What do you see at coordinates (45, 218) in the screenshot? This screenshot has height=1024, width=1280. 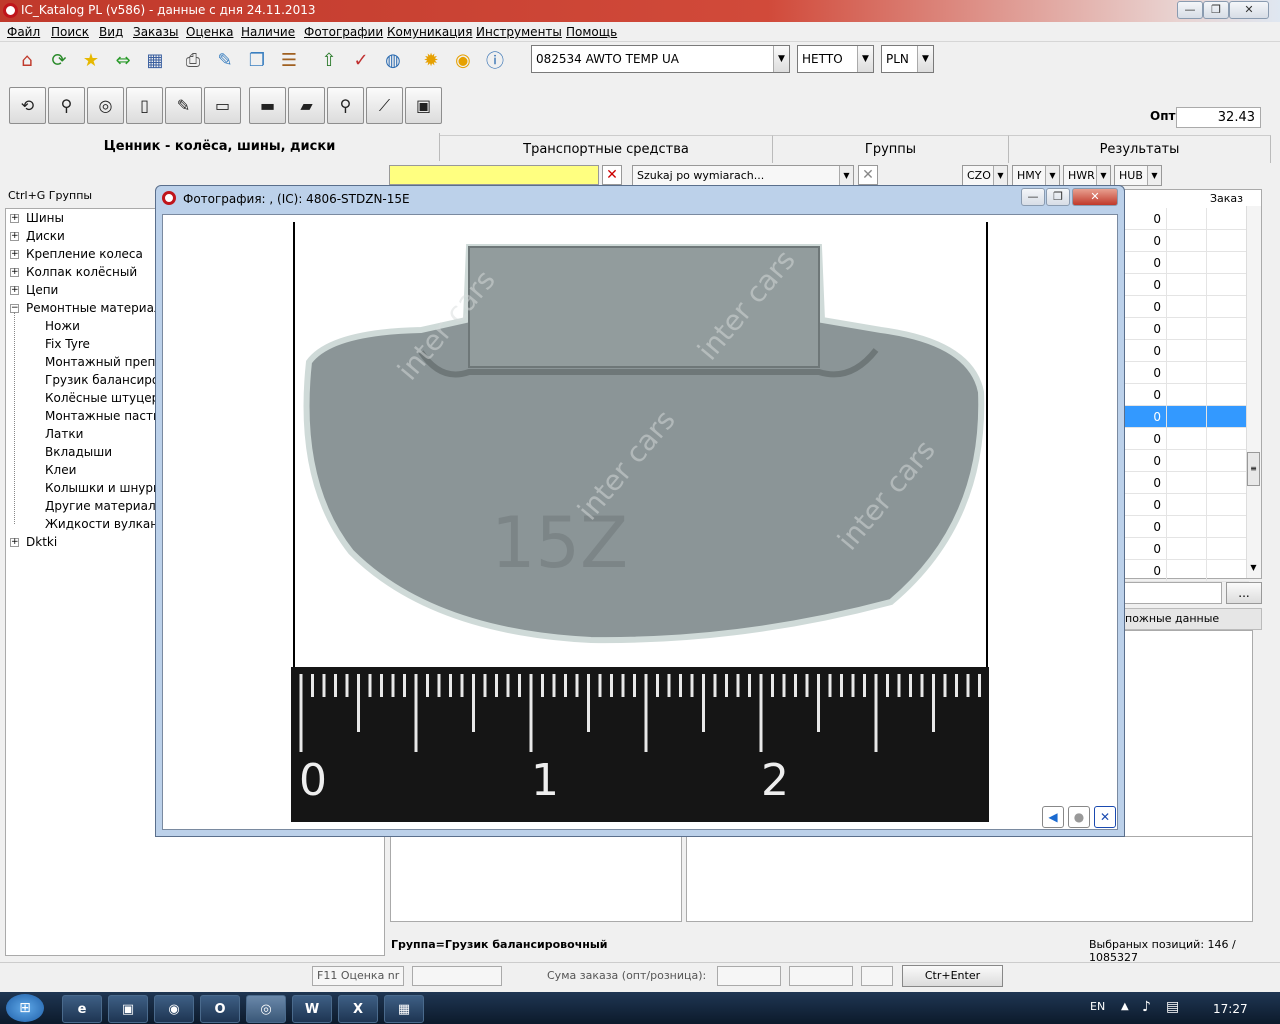 I see `tree-item: Шины` at bounding box center [45, 218].